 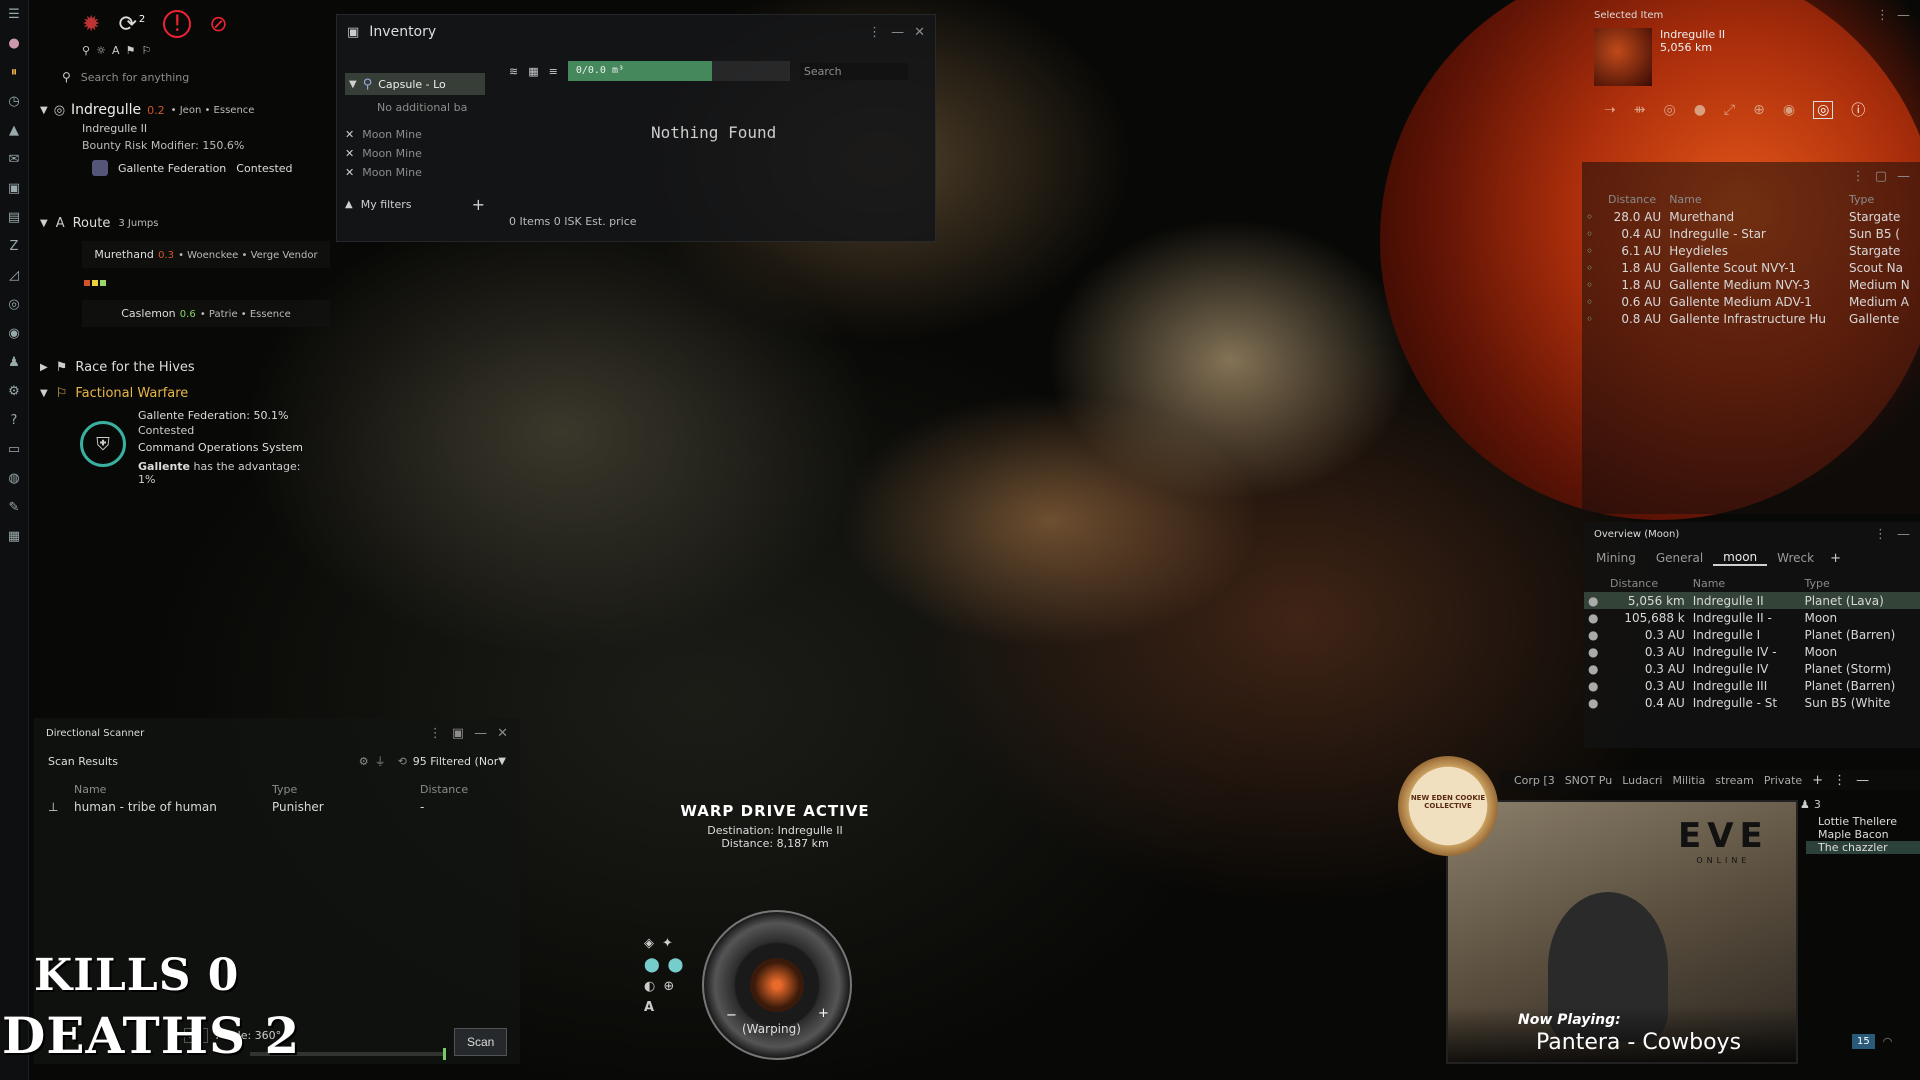 What do you see at coordinates (456, 761) in the screenshot?
I see `filter-dropdown: 95 Filtered (Nor` at bounding box center [456, 761].